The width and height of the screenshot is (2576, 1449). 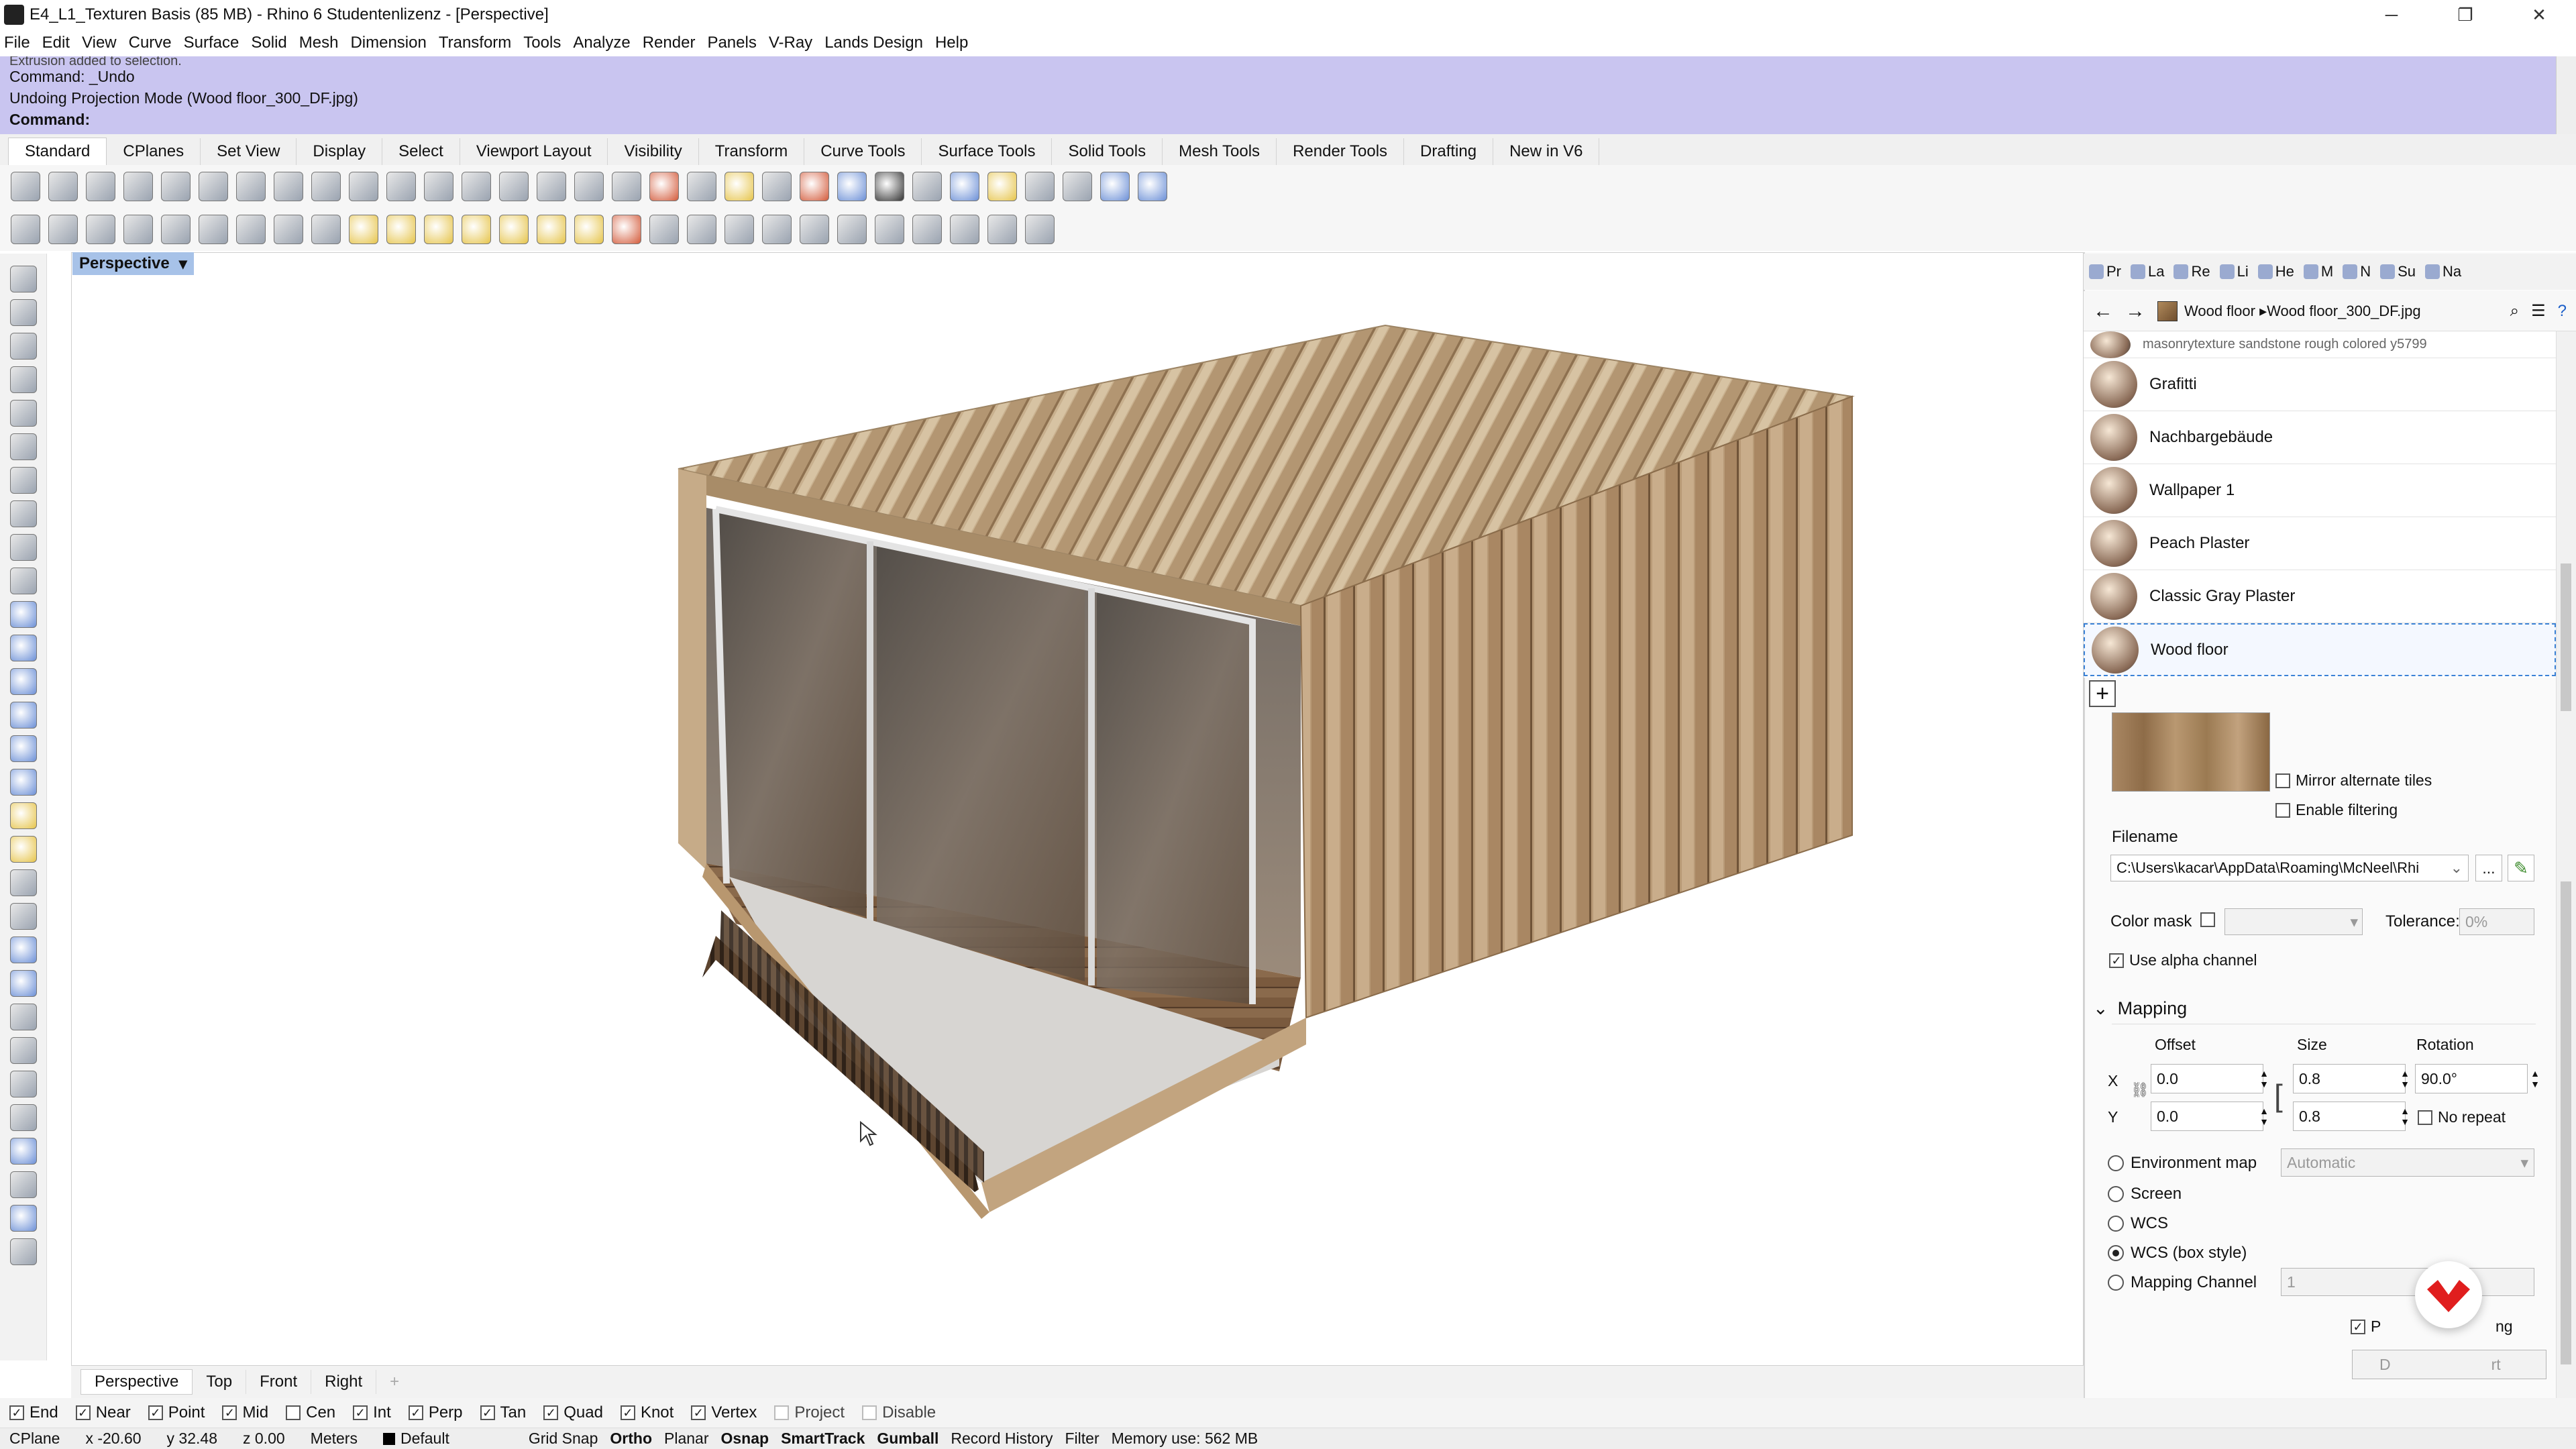 I want to click on vray-ies-light-icon, so click(x=476, y=229).